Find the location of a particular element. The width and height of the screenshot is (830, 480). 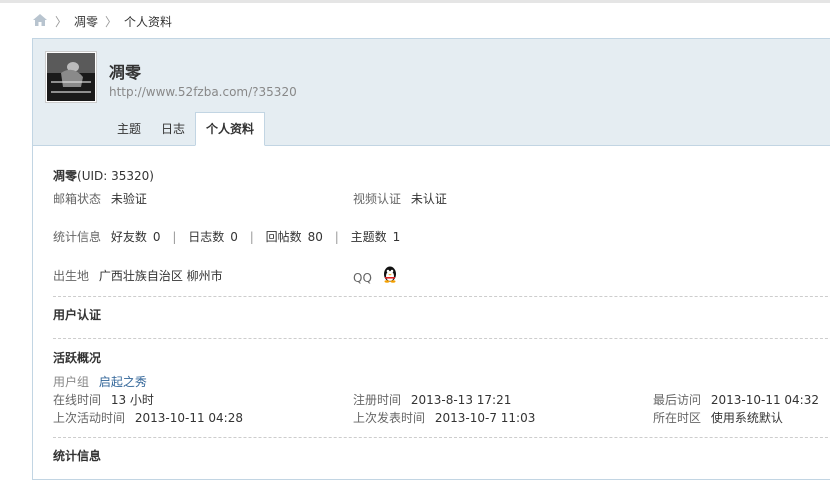

last-post-label: 上次发表时间 is located at coordinates (389, 418).